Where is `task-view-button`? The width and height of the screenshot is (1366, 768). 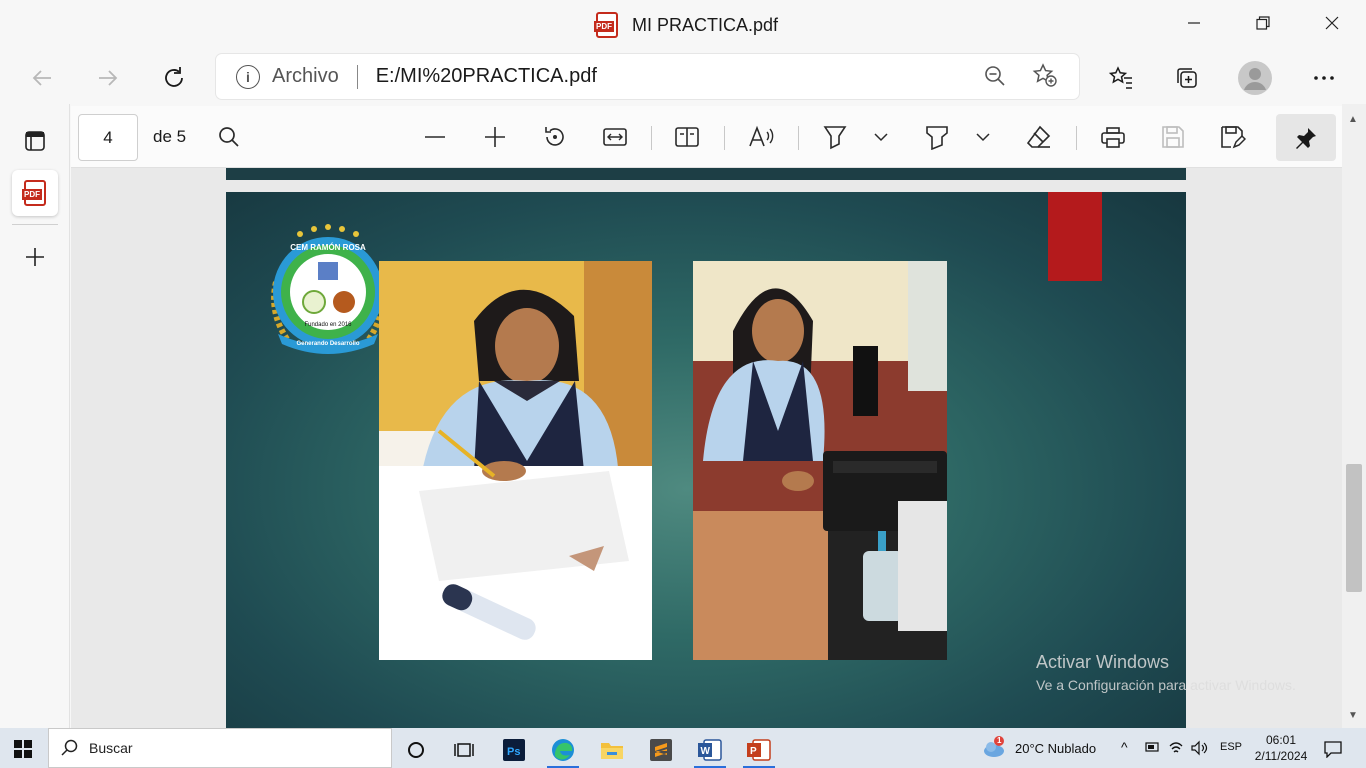
task-view-button is located at coordinates (464, 750).